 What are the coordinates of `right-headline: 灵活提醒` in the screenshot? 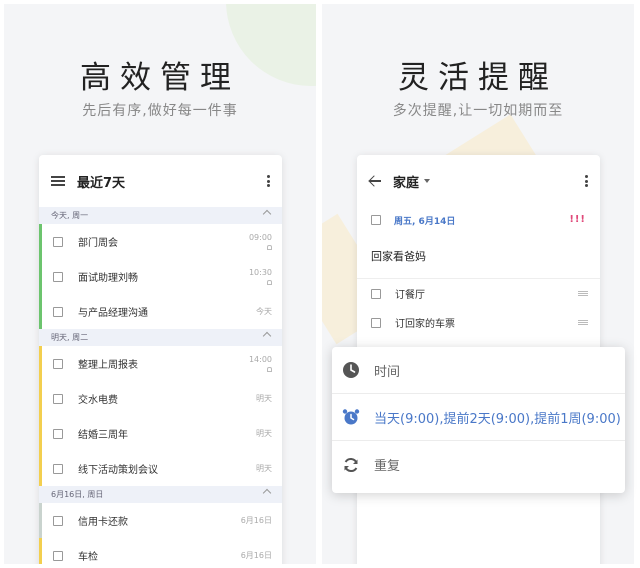 It's located at (478, 78).